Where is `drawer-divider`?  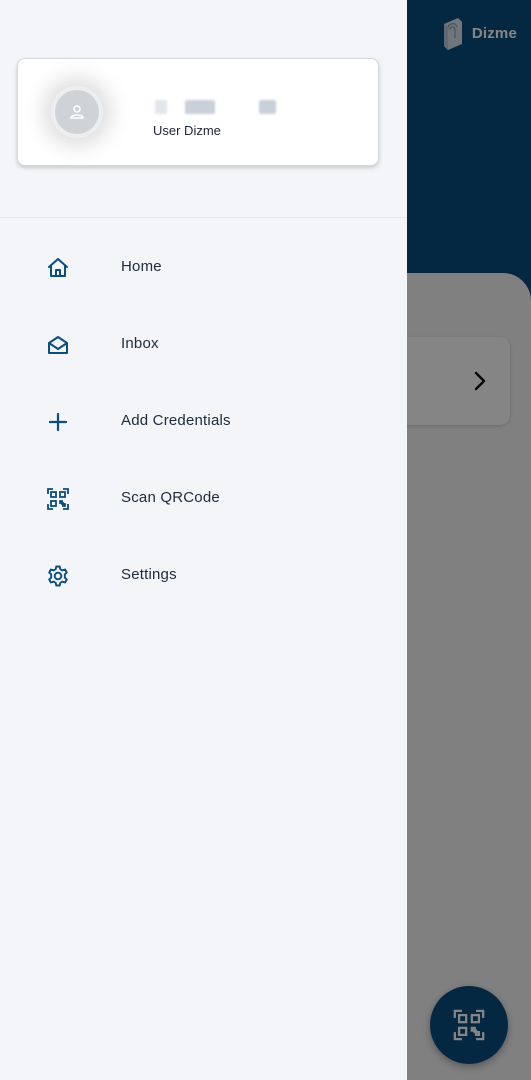
drawer-divider is located at coordinates (203, 217).